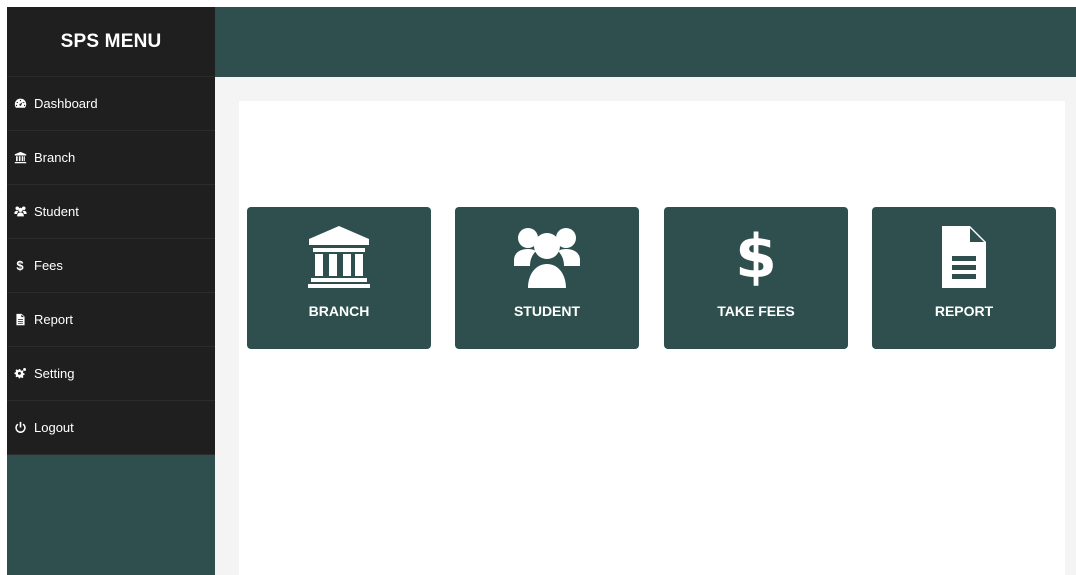 The width and height of the screenshot is (1076, 575). Describe the element at coordinates (20, 320) in the screenshot. I see `file-icon` at that location.